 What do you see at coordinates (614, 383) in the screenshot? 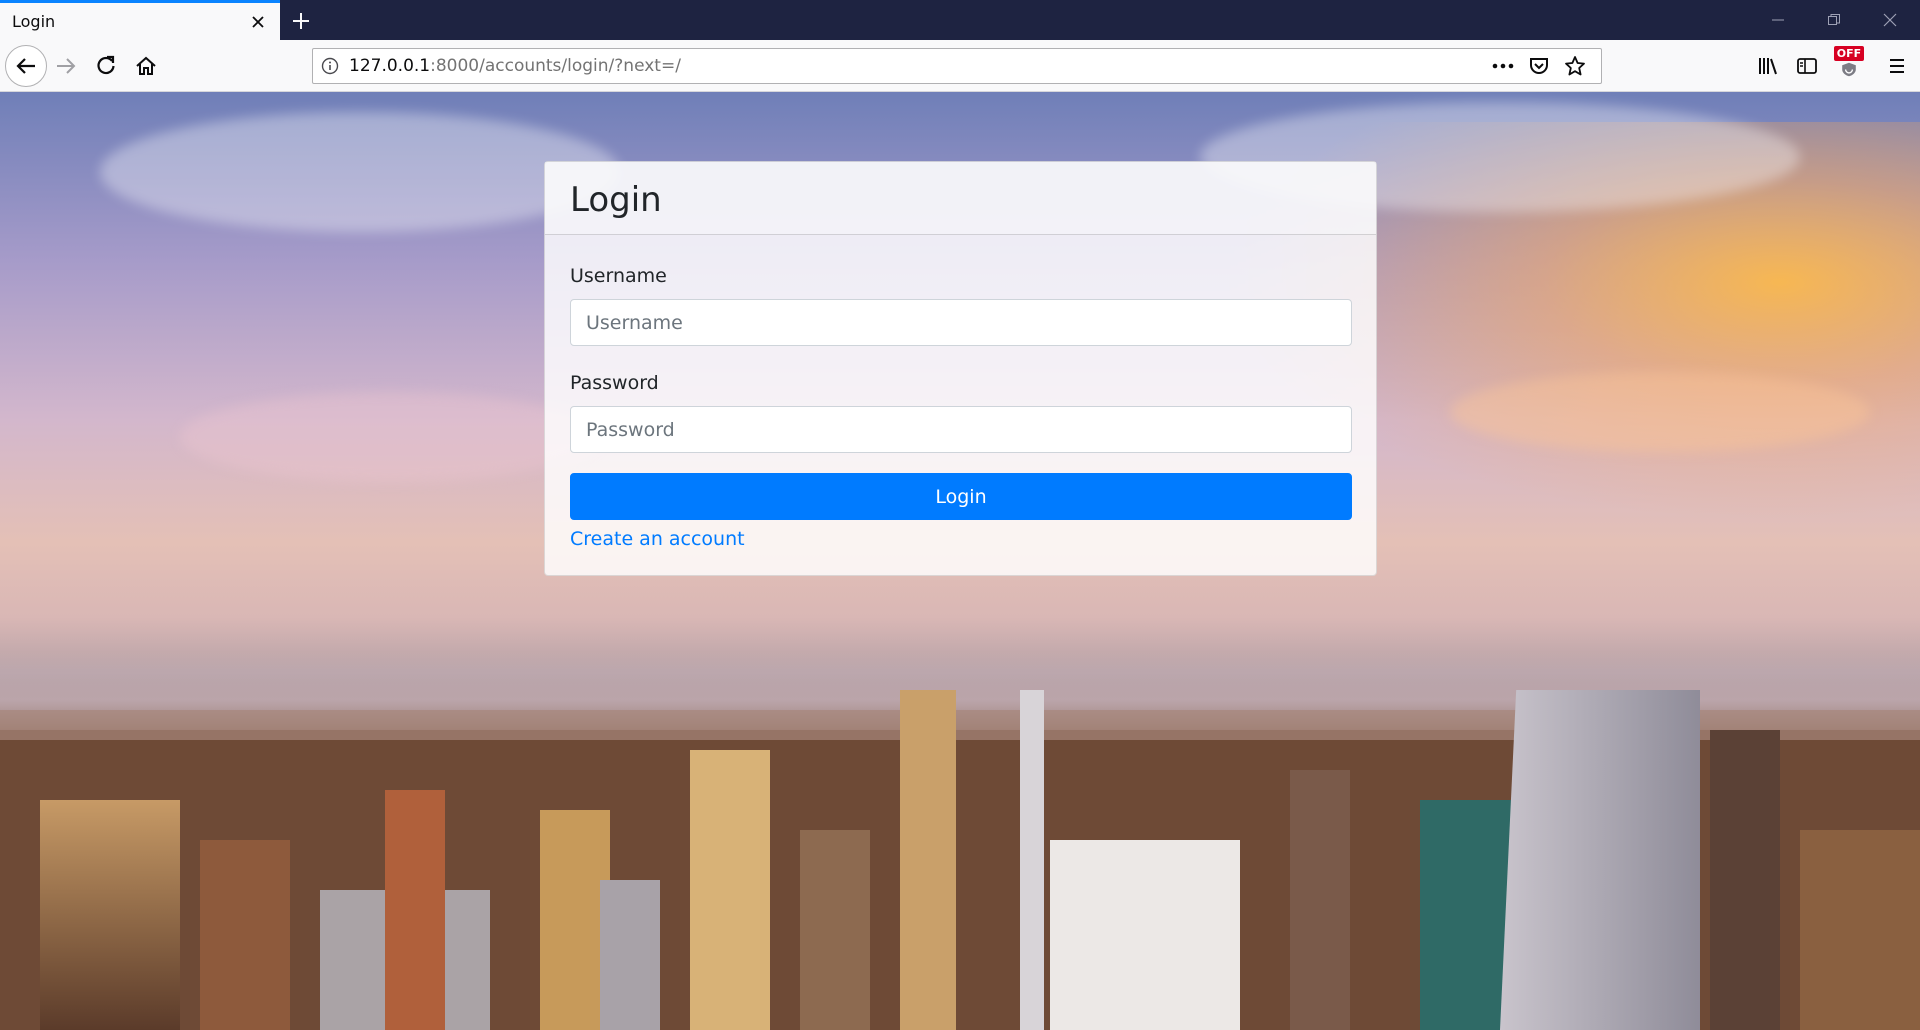
I see `password-label: Password` at bounding box center [614, 383].